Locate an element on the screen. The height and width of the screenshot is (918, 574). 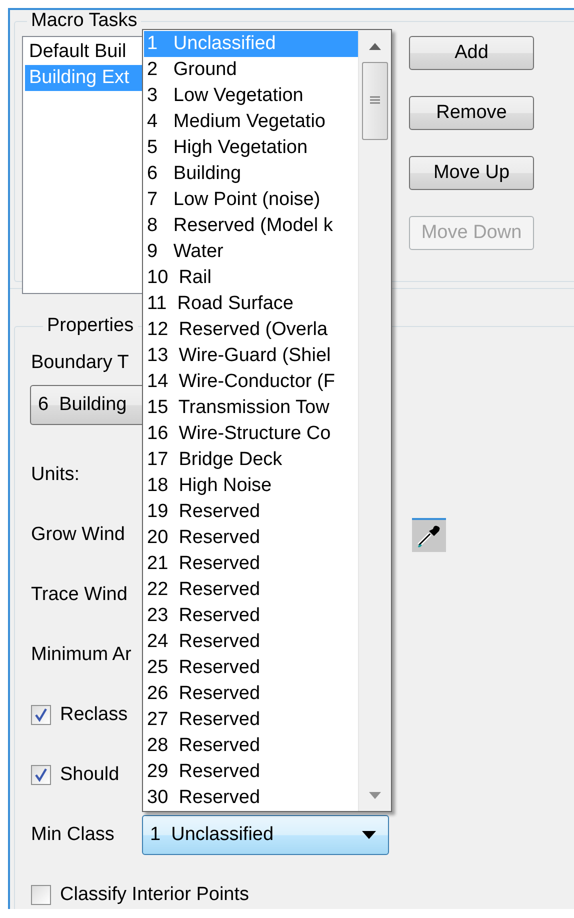
dropdown-option: 4 Medium Vegetatio is located at coordinates (251, 122).